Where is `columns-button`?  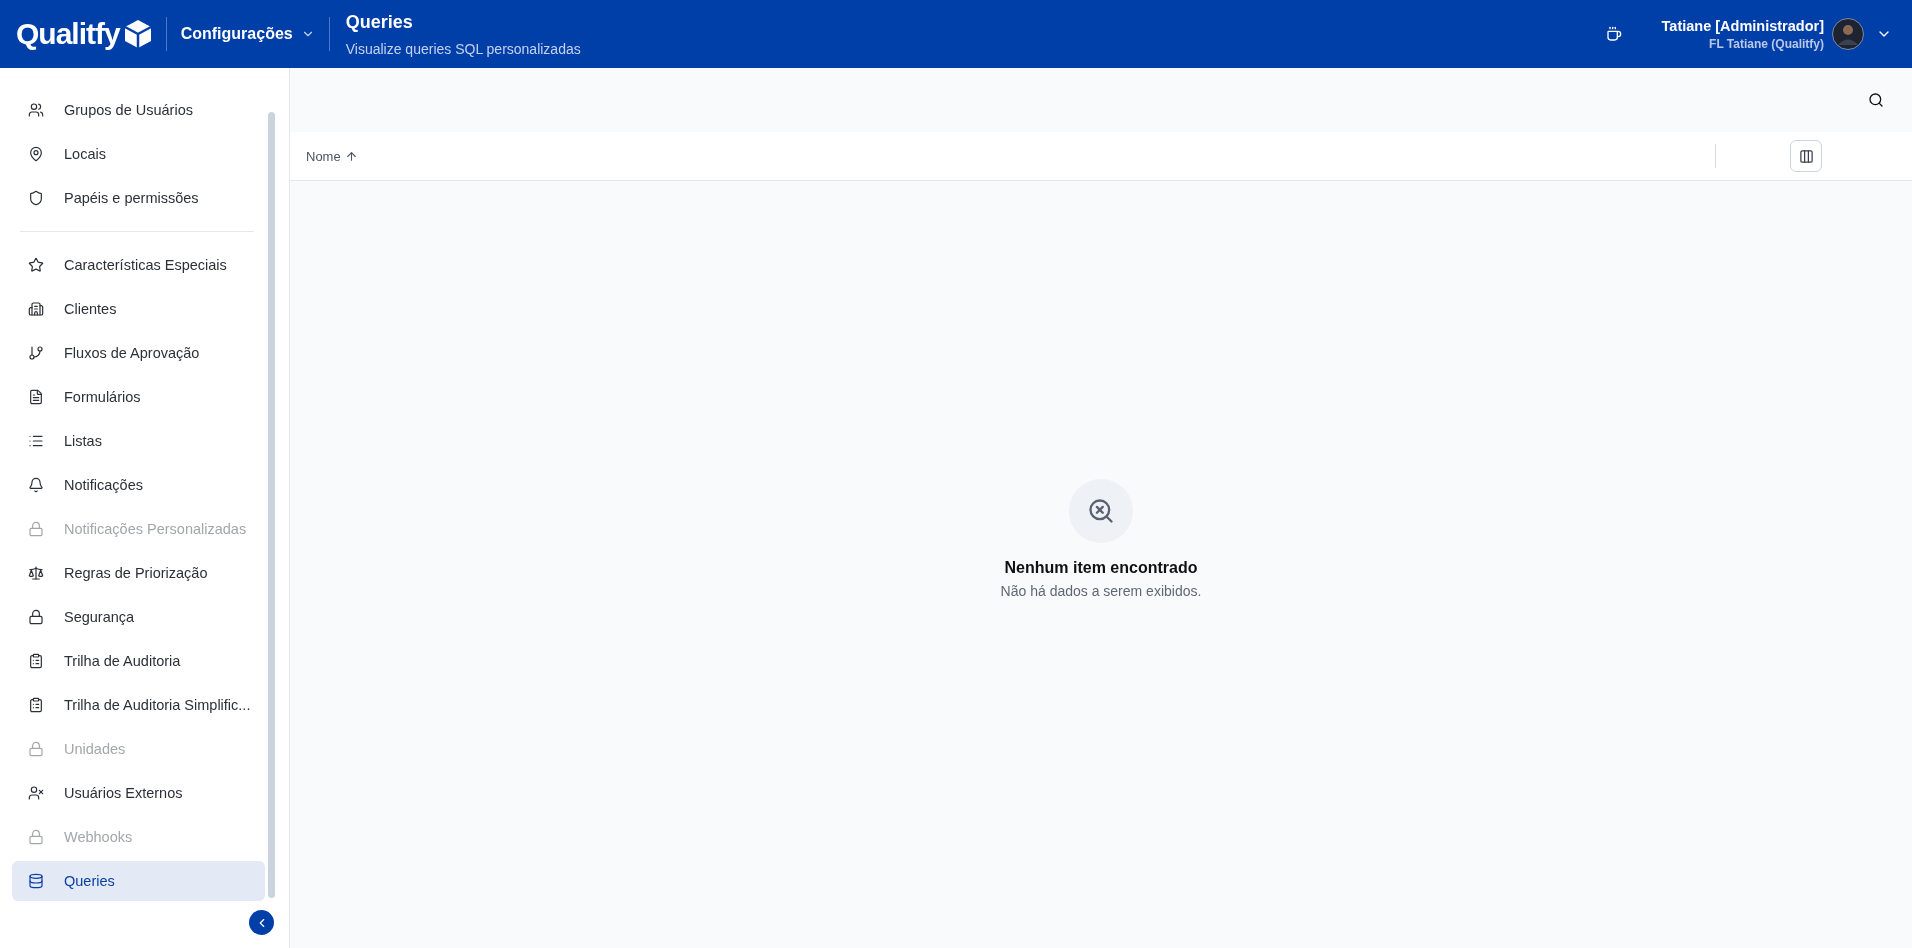 columns-button is located at coordinates (1806, 156).